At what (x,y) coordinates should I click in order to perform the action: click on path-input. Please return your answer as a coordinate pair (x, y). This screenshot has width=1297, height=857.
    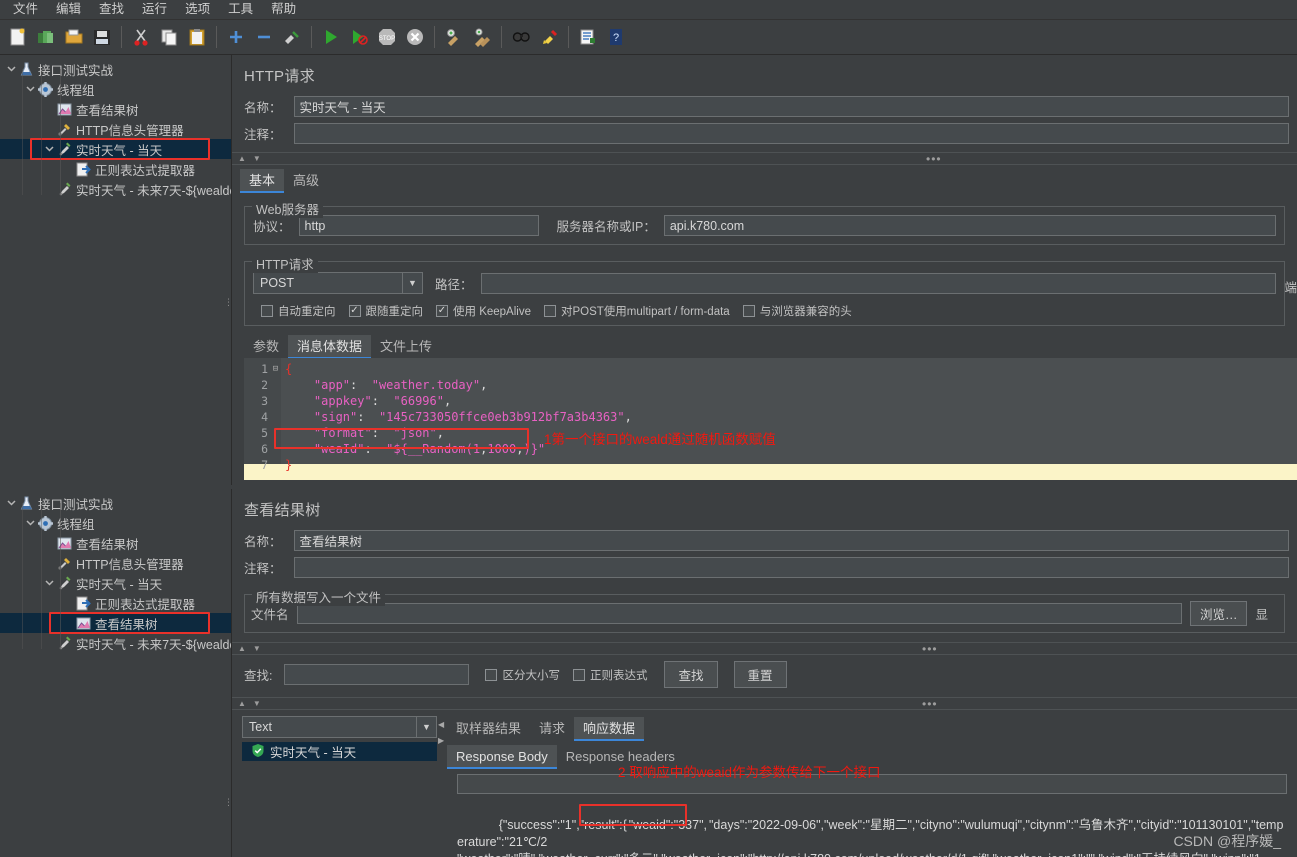
    Looking at the image, I should click on (878, 283).